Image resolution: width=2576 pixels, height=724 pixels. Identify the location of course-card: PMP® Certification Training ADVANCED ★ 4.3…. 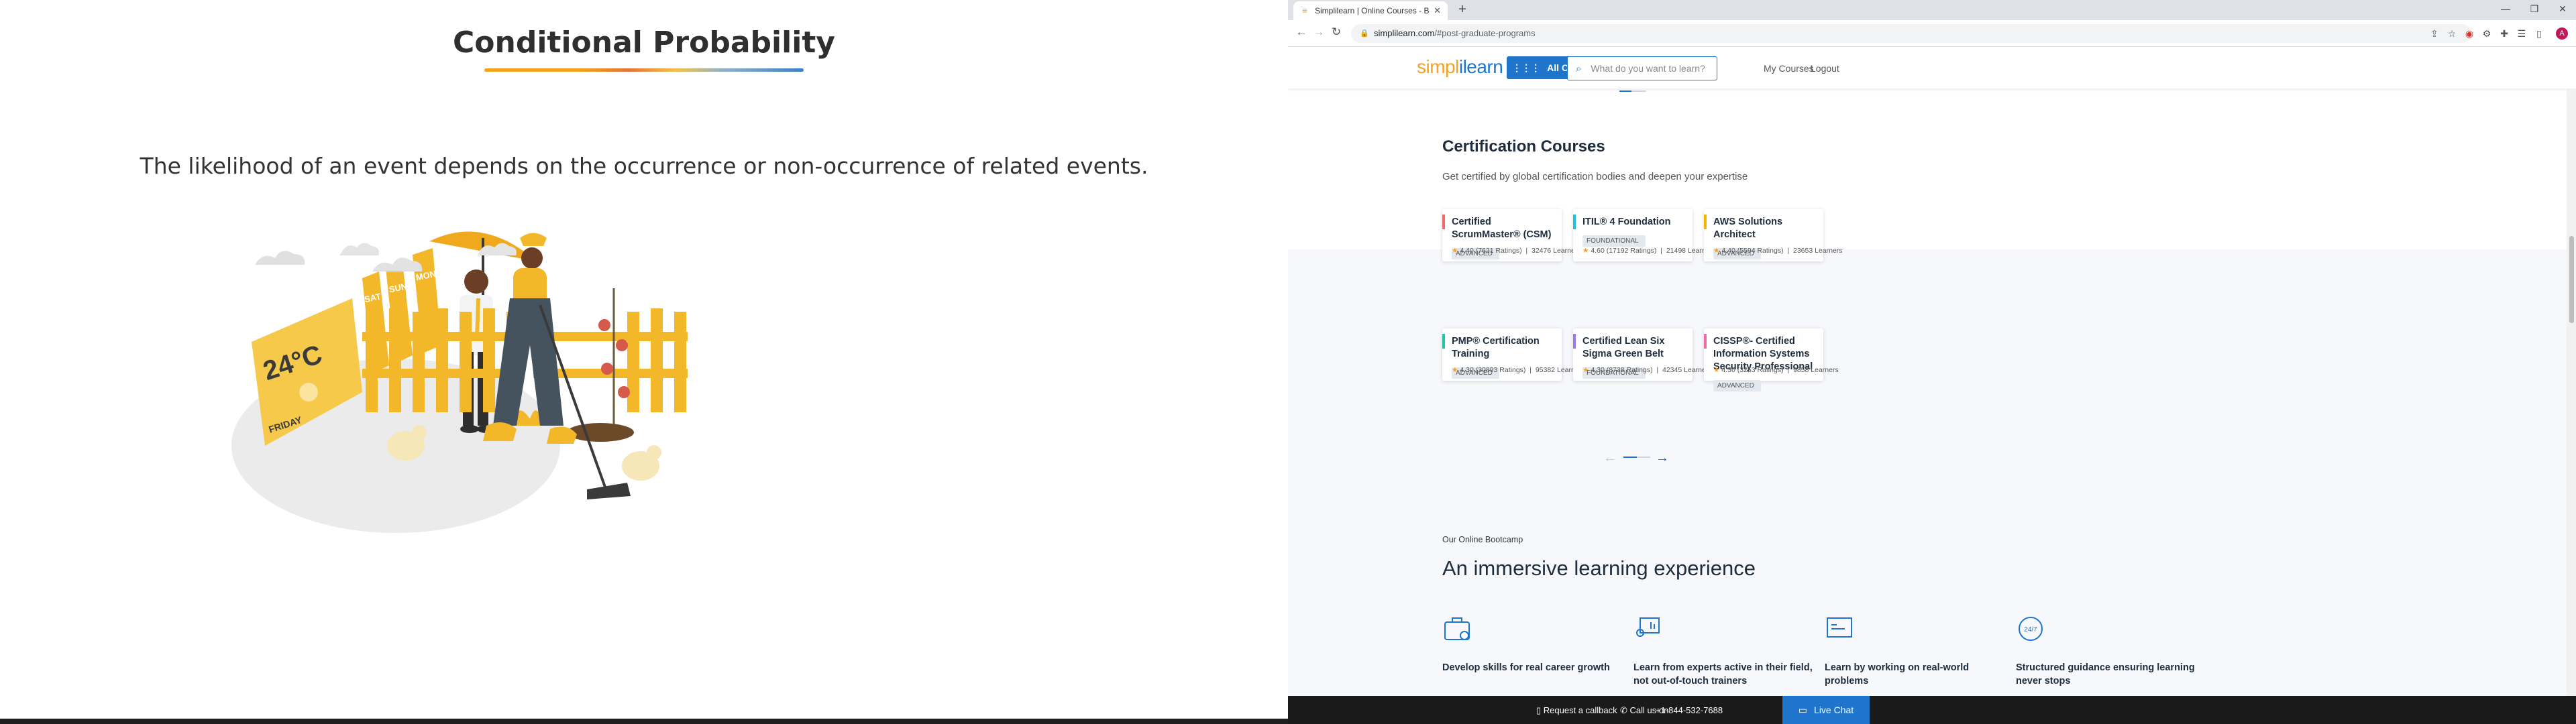
(1513, 354).